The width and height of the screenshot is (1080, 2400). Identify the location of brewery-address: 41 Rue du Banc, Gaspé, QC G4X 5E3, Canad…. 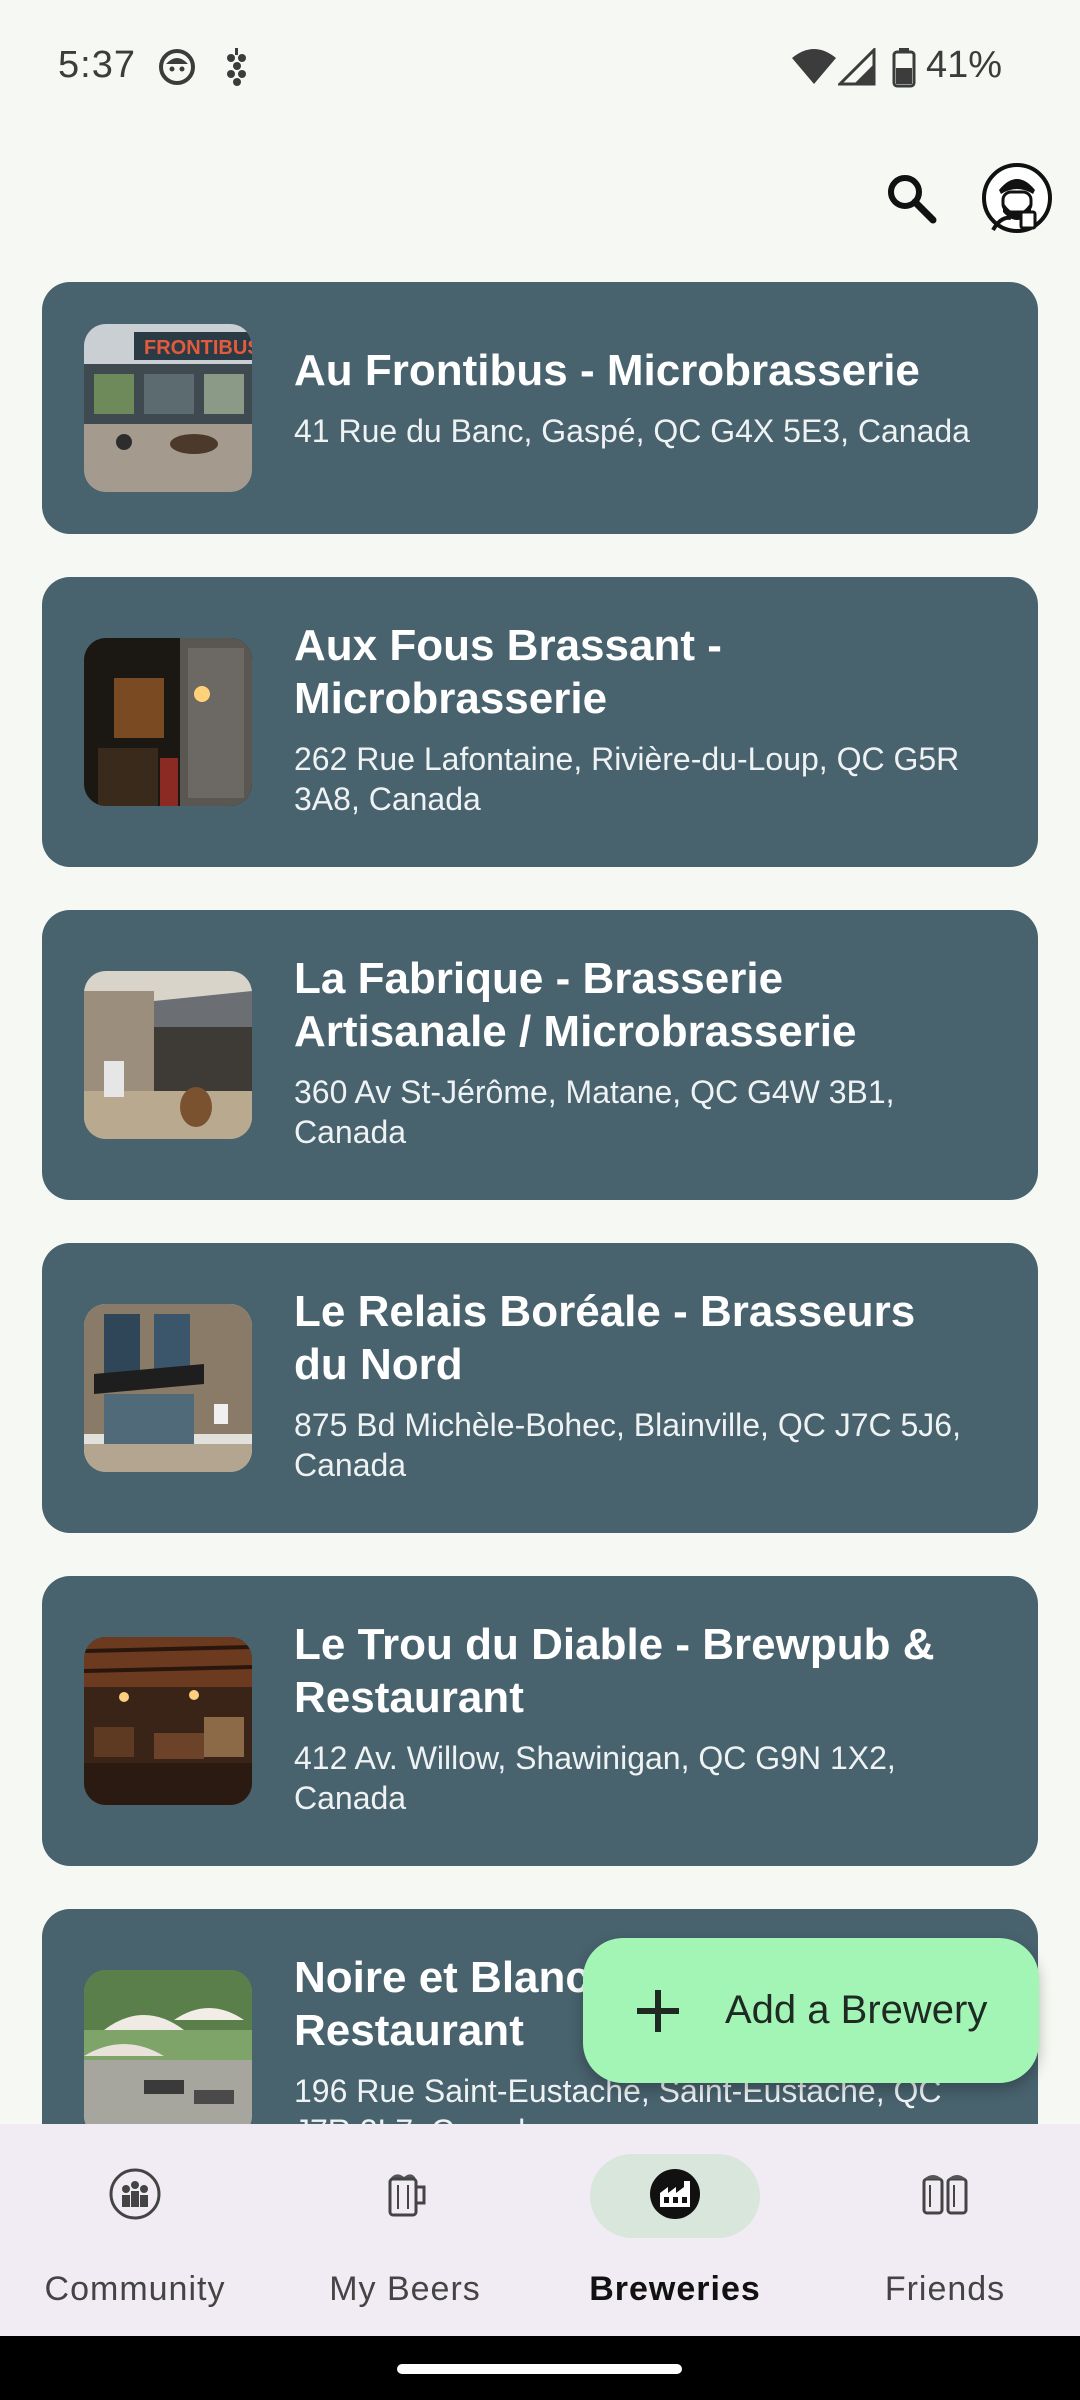
(632, 431).